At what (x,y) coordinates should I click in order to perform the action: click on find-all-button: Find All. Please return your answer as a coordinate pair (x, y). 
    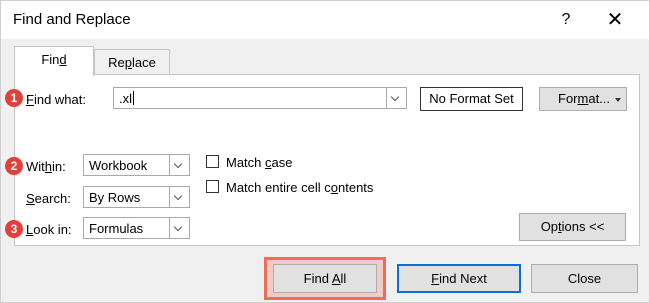
    Looking at the image, I should click on (325, 278).